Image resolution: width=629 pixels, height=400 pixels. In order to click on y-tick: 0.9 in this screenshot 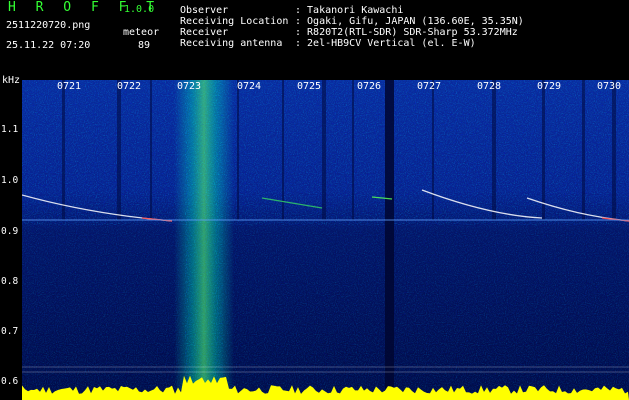, I will do `click(10, 231)`.